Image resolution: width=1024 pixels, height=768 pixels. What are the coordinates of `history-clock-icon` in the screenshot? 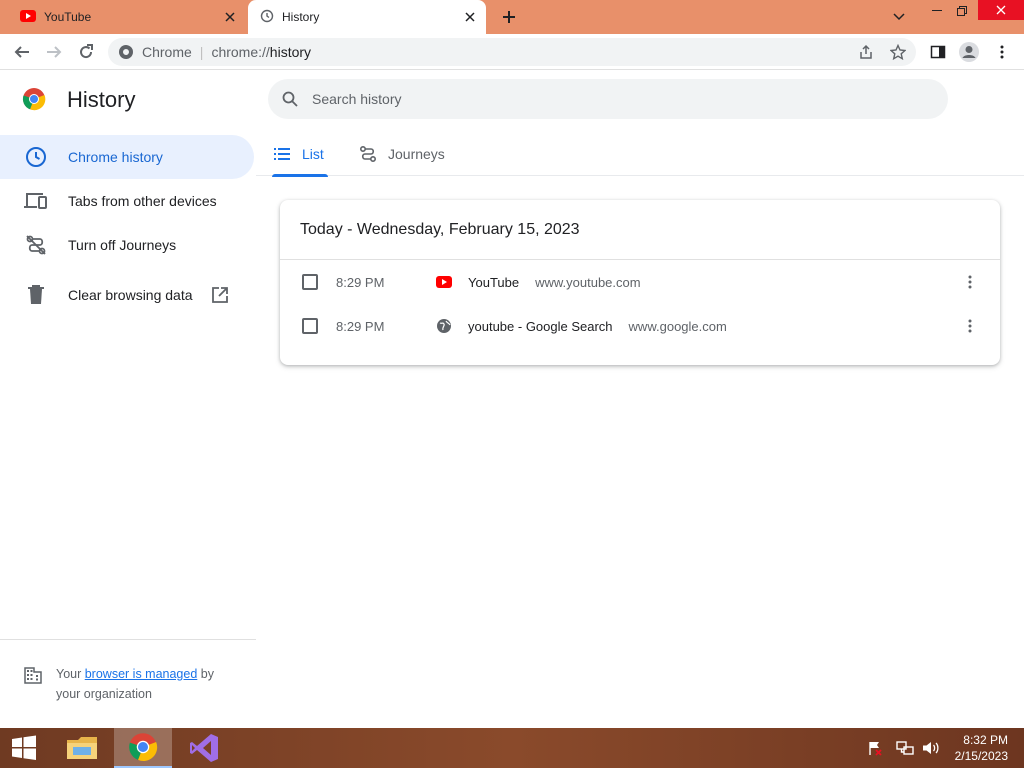 It's located at (267, 17).